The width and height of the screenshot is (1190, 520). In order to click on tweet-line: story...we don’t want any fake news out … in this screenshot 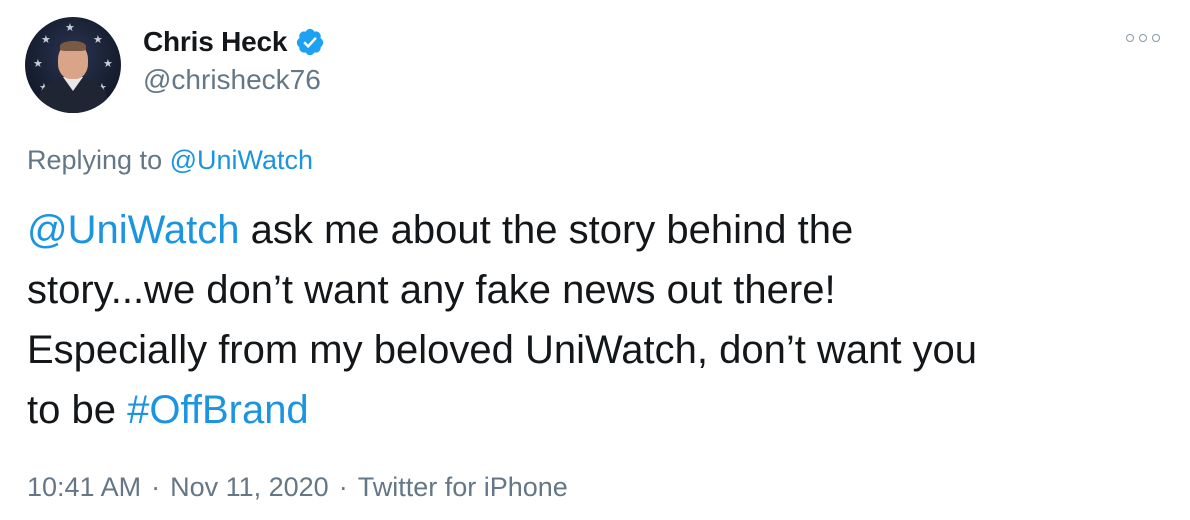, I will do `click(431, 290)`.